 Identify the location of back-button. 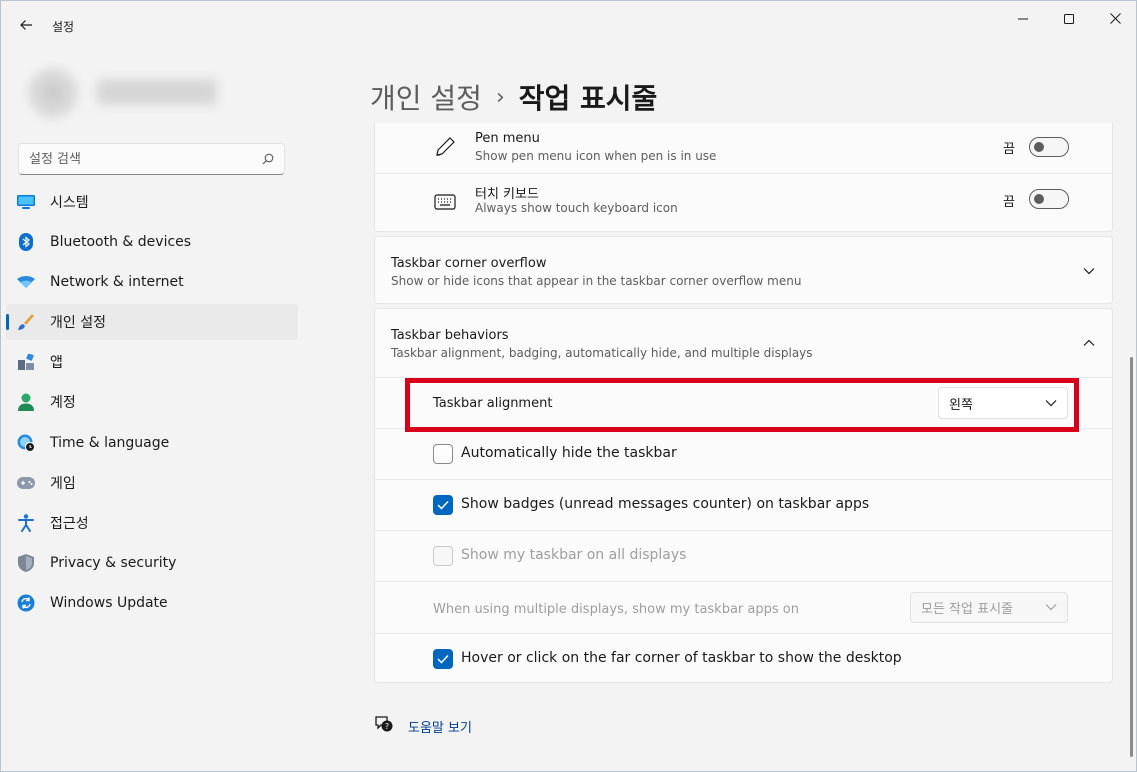
(26, 26).